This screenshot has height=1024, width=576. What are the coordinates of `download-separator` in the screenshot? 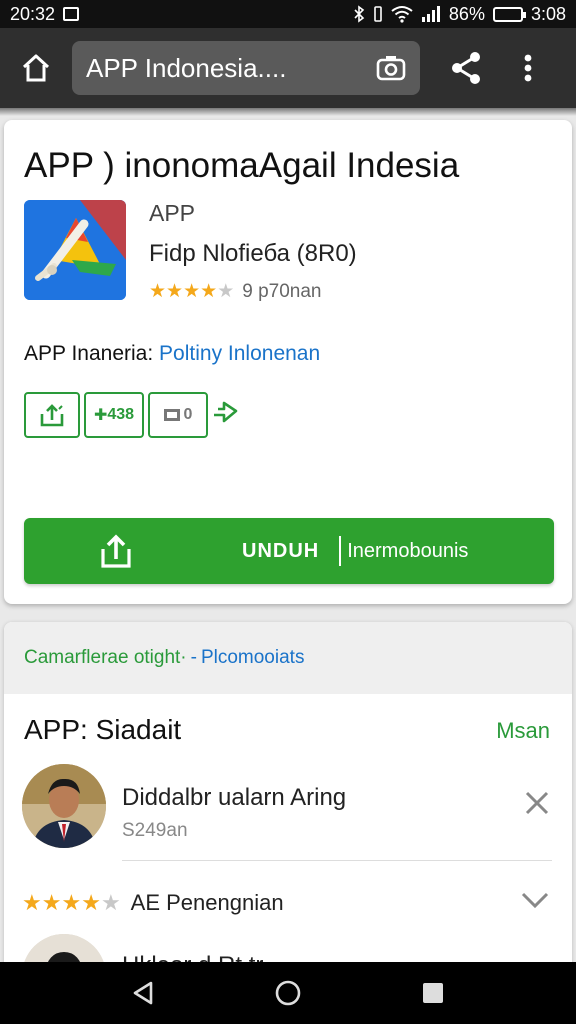 It's located at (340, 551).